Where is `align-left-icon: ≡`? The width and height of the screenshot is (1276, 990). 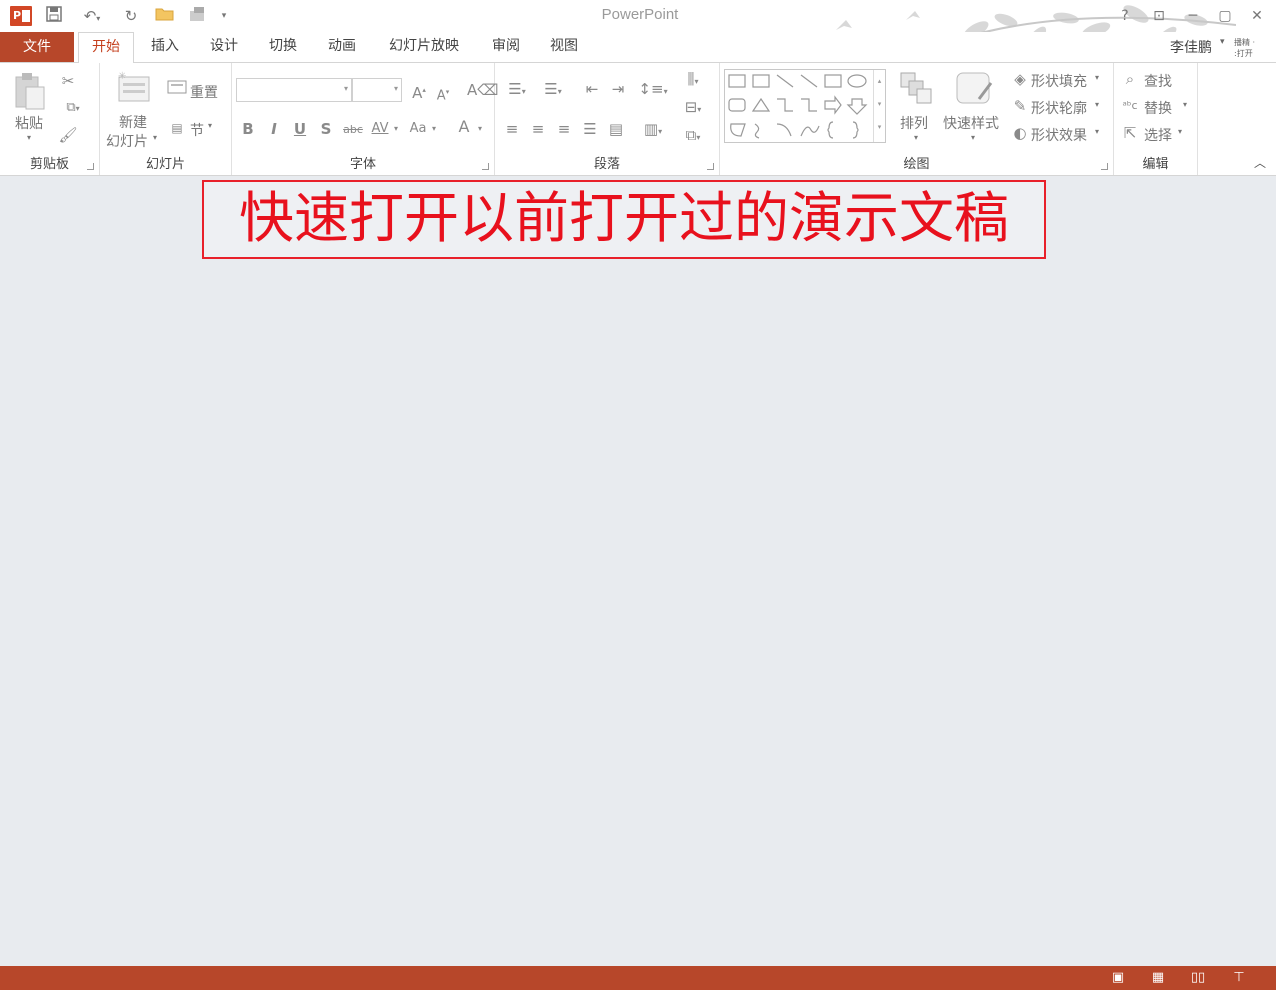 align-left-icon: ≡ is located at coordinates (512, 129).